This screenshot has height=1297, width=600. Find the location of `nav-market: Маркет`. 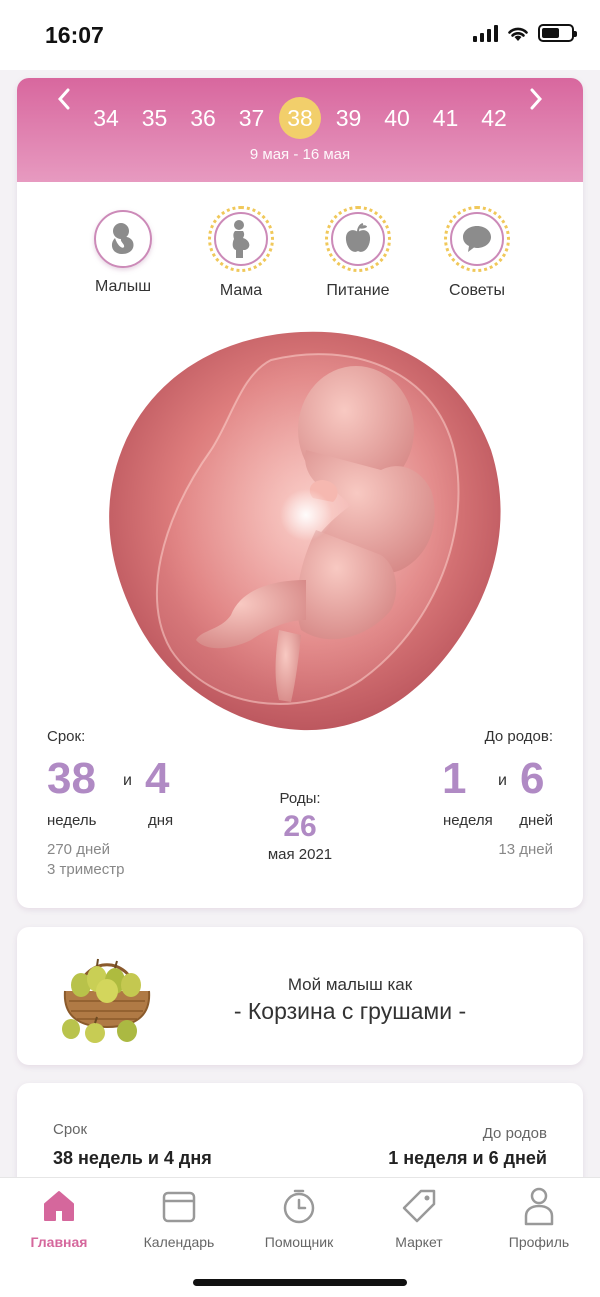

nav-market: Маркет is located at coordinates (419, 1218).